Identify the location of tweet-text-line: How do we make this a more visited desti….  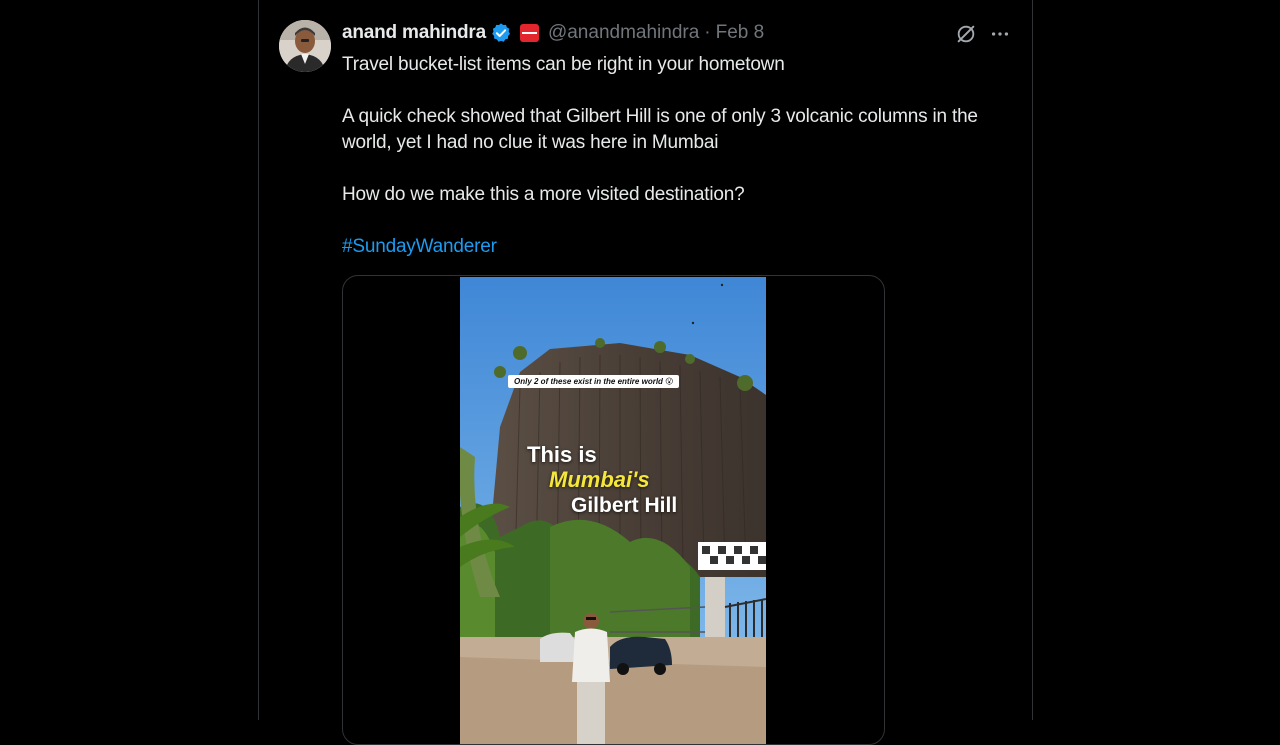
(543, 194).